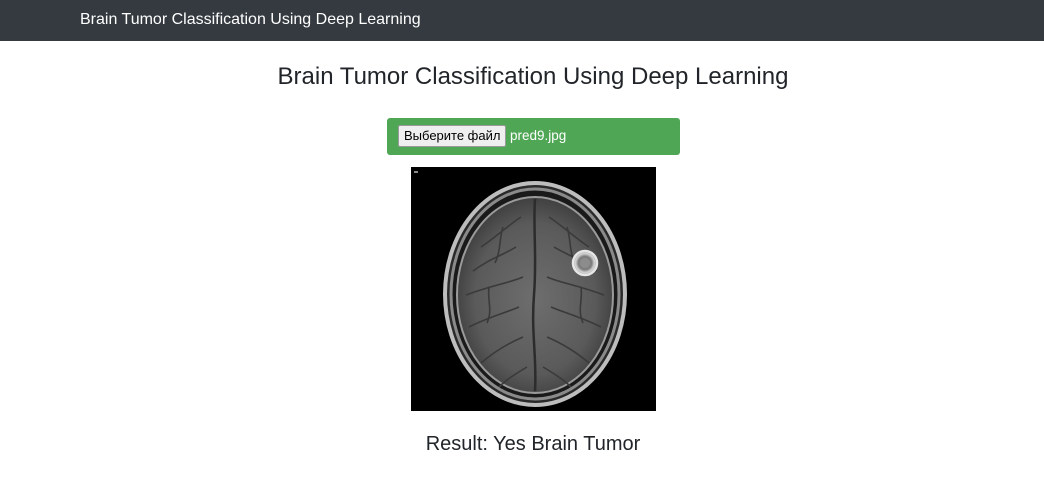  Describe the element at coordinates (452, 136) in the screenshot. I see `choose-file-button: Выберите файл` at that location.